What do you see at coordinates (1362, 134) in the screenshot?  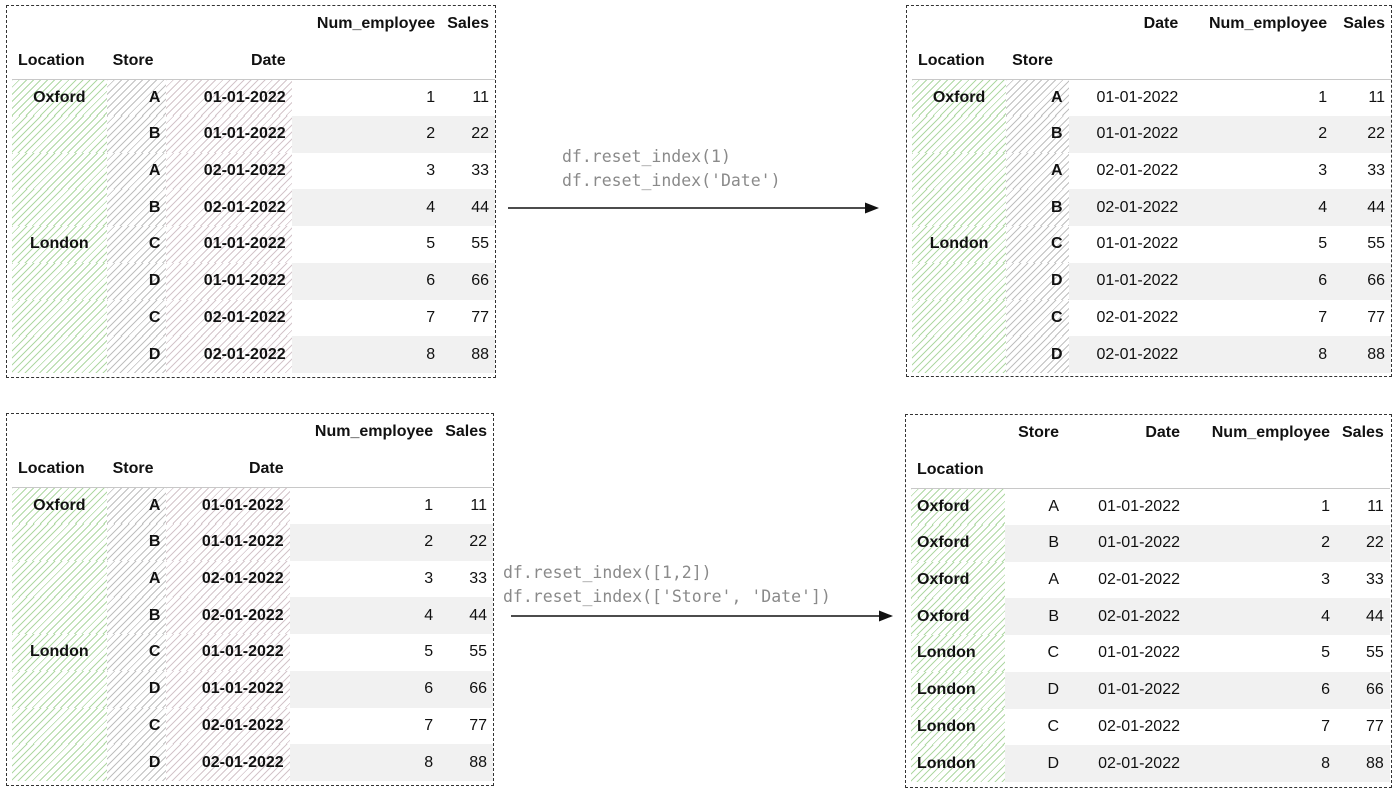 I see `sales-cell: 22` at bounding box center [1362, 134].